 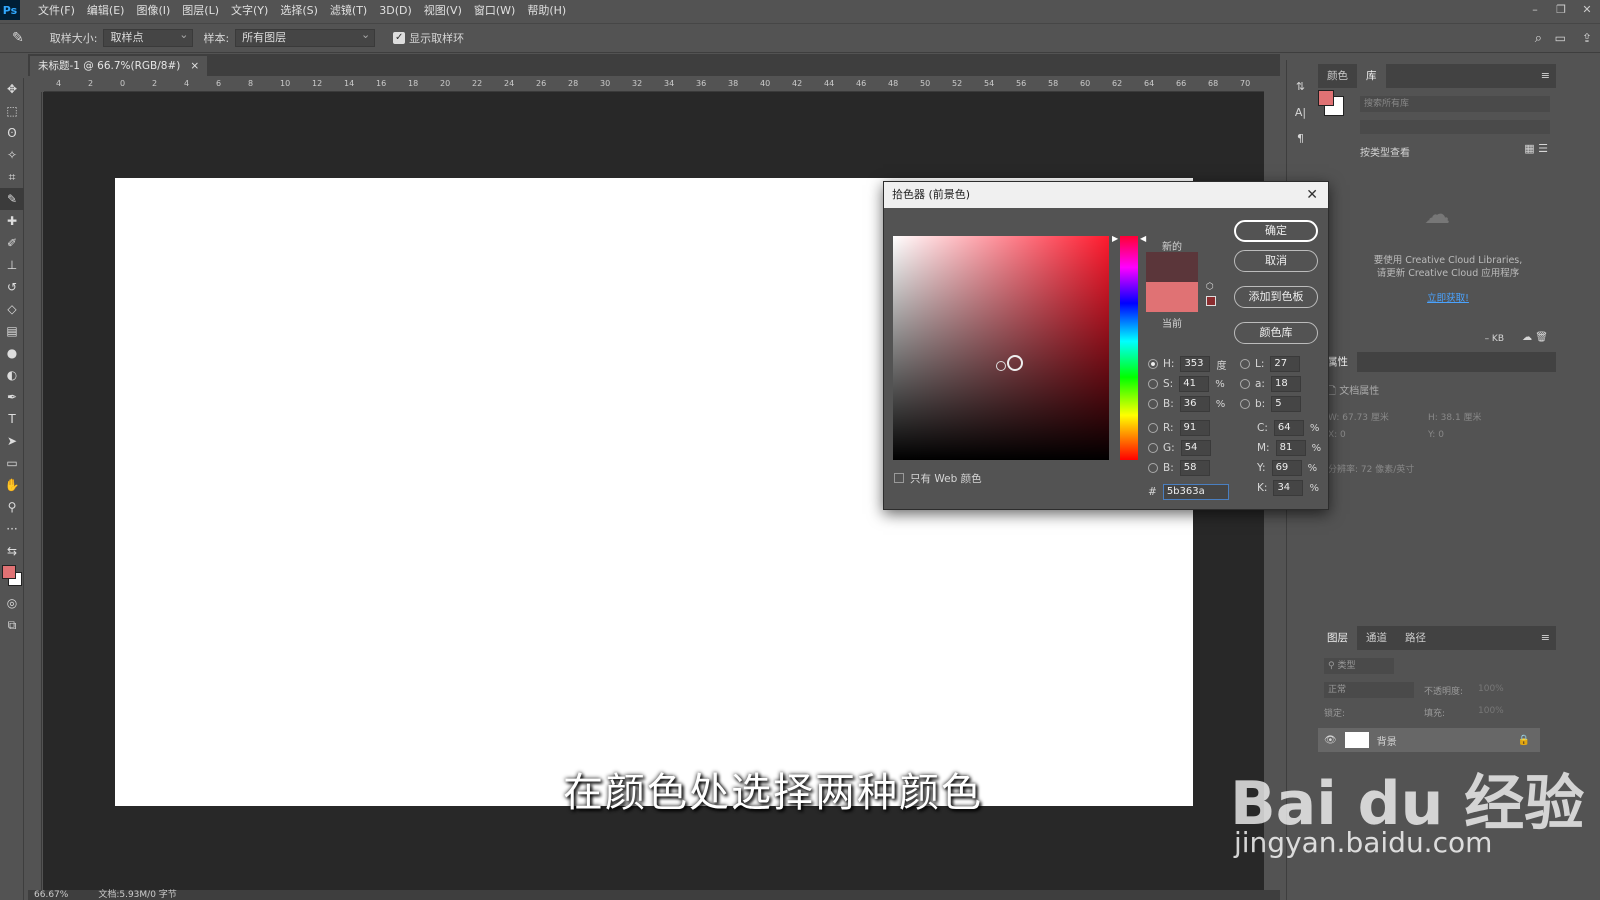 What do you see at coordinates (12, 625) in the screenshot?
I see `screen-mode-icon: ⧉` at bounding box center [12, 625].